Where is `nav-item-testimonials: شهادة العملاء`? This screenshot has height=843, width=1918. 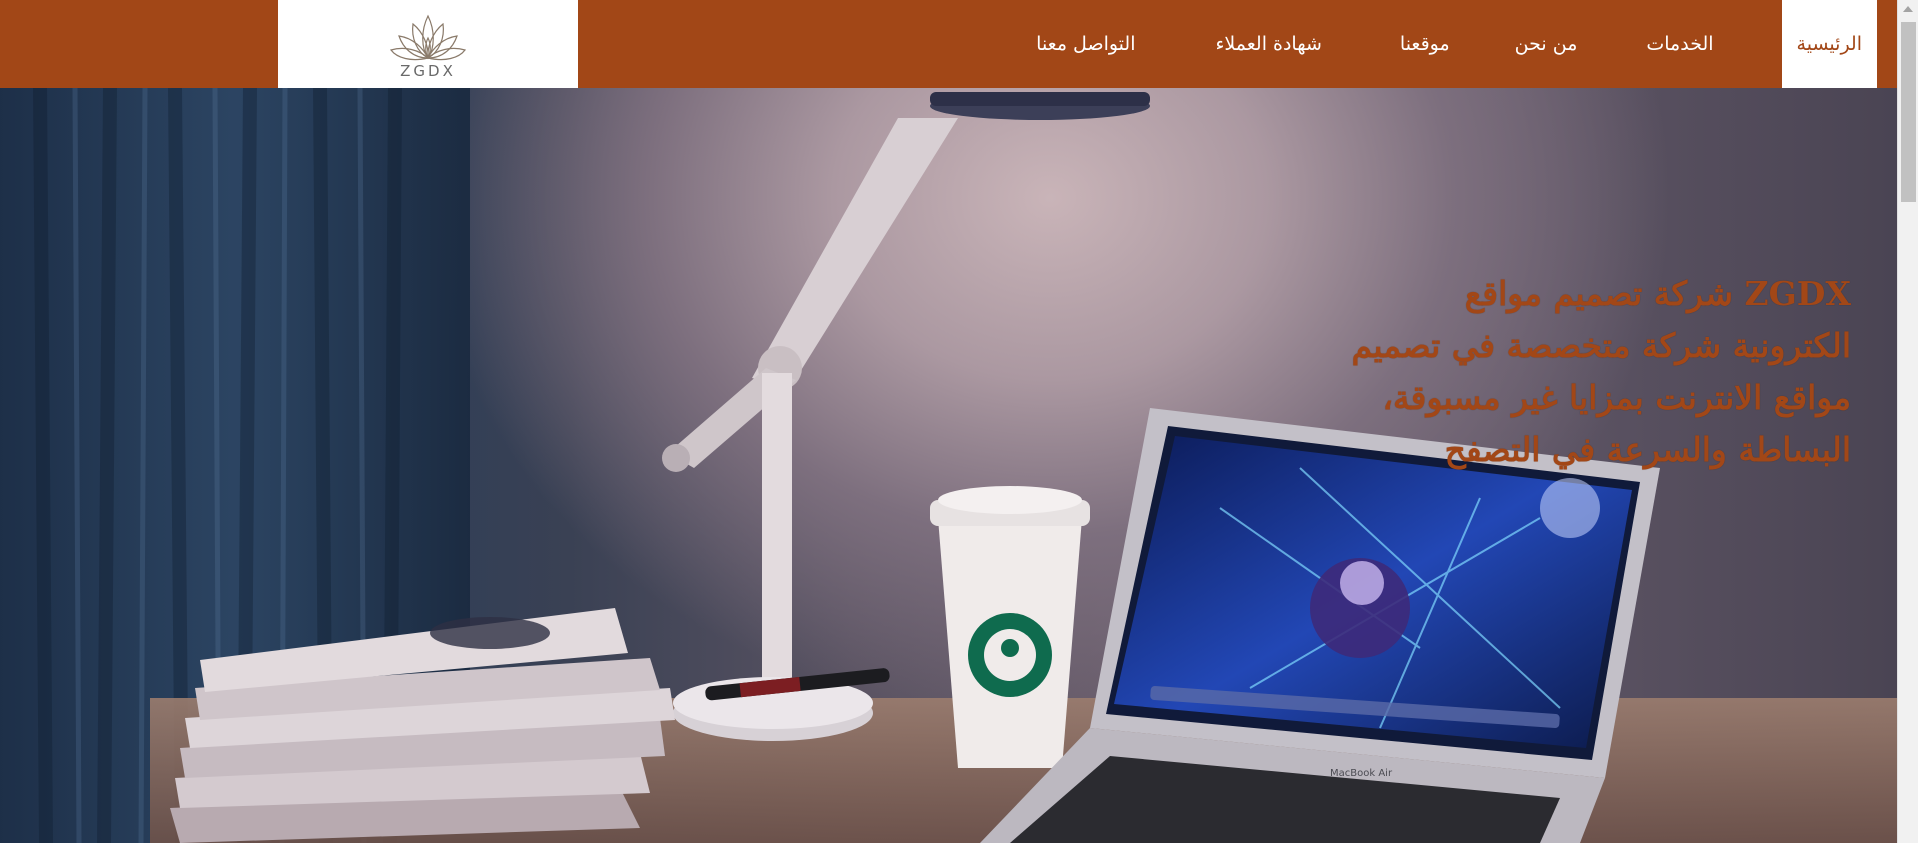 nav-item-testimonials: شهادة العملاء is located at coordinates (1268, 44).